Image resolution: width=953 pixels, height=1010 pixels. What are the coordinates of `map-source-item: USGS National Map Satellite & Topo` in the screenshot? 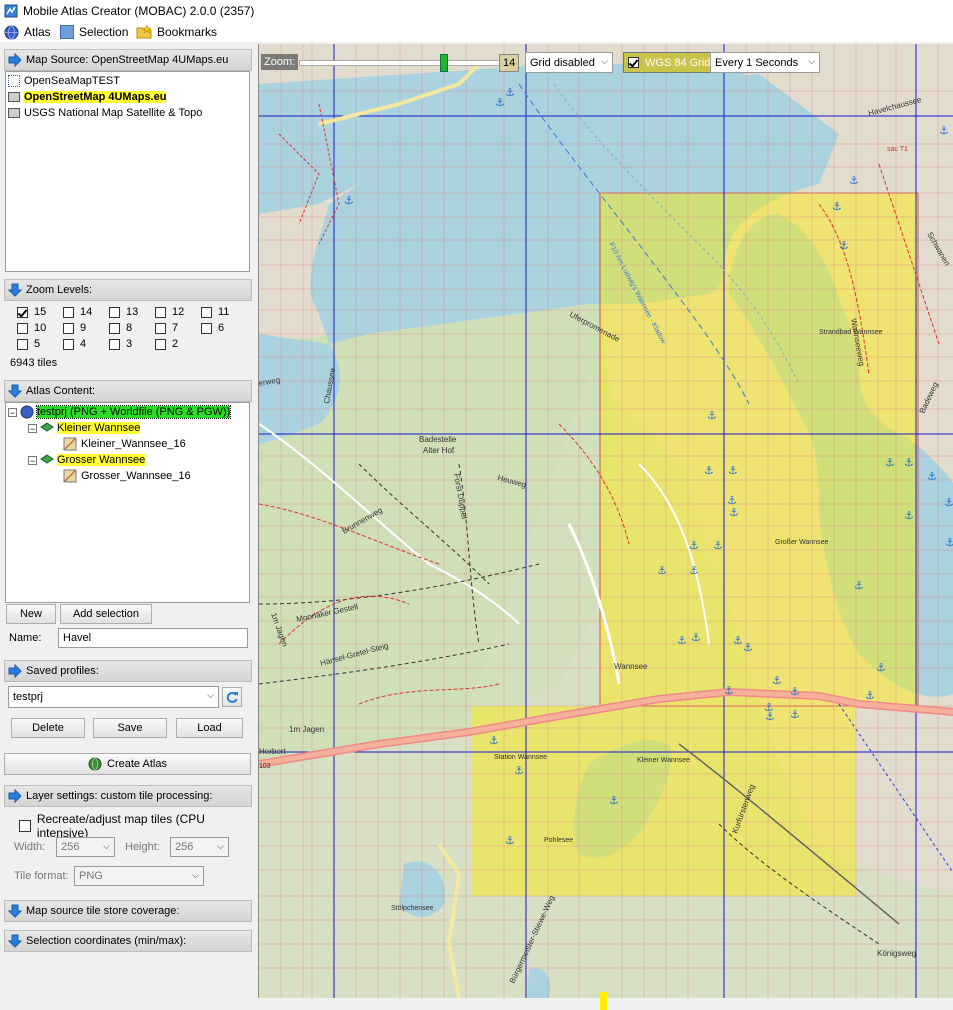 It's located at (105, 113).